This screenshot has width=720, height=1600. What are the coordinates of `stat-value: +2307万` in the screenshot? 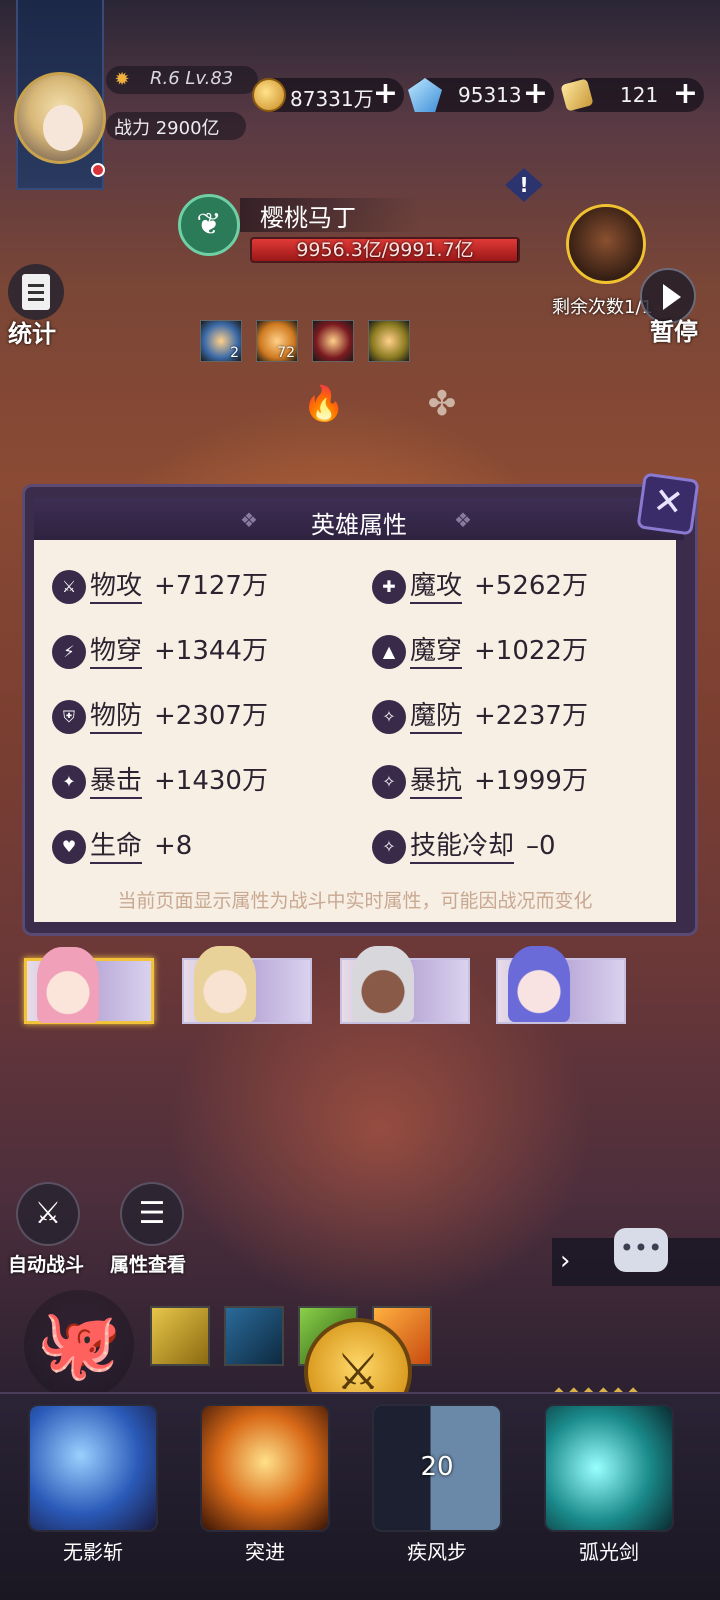 It's located at (211, 716).